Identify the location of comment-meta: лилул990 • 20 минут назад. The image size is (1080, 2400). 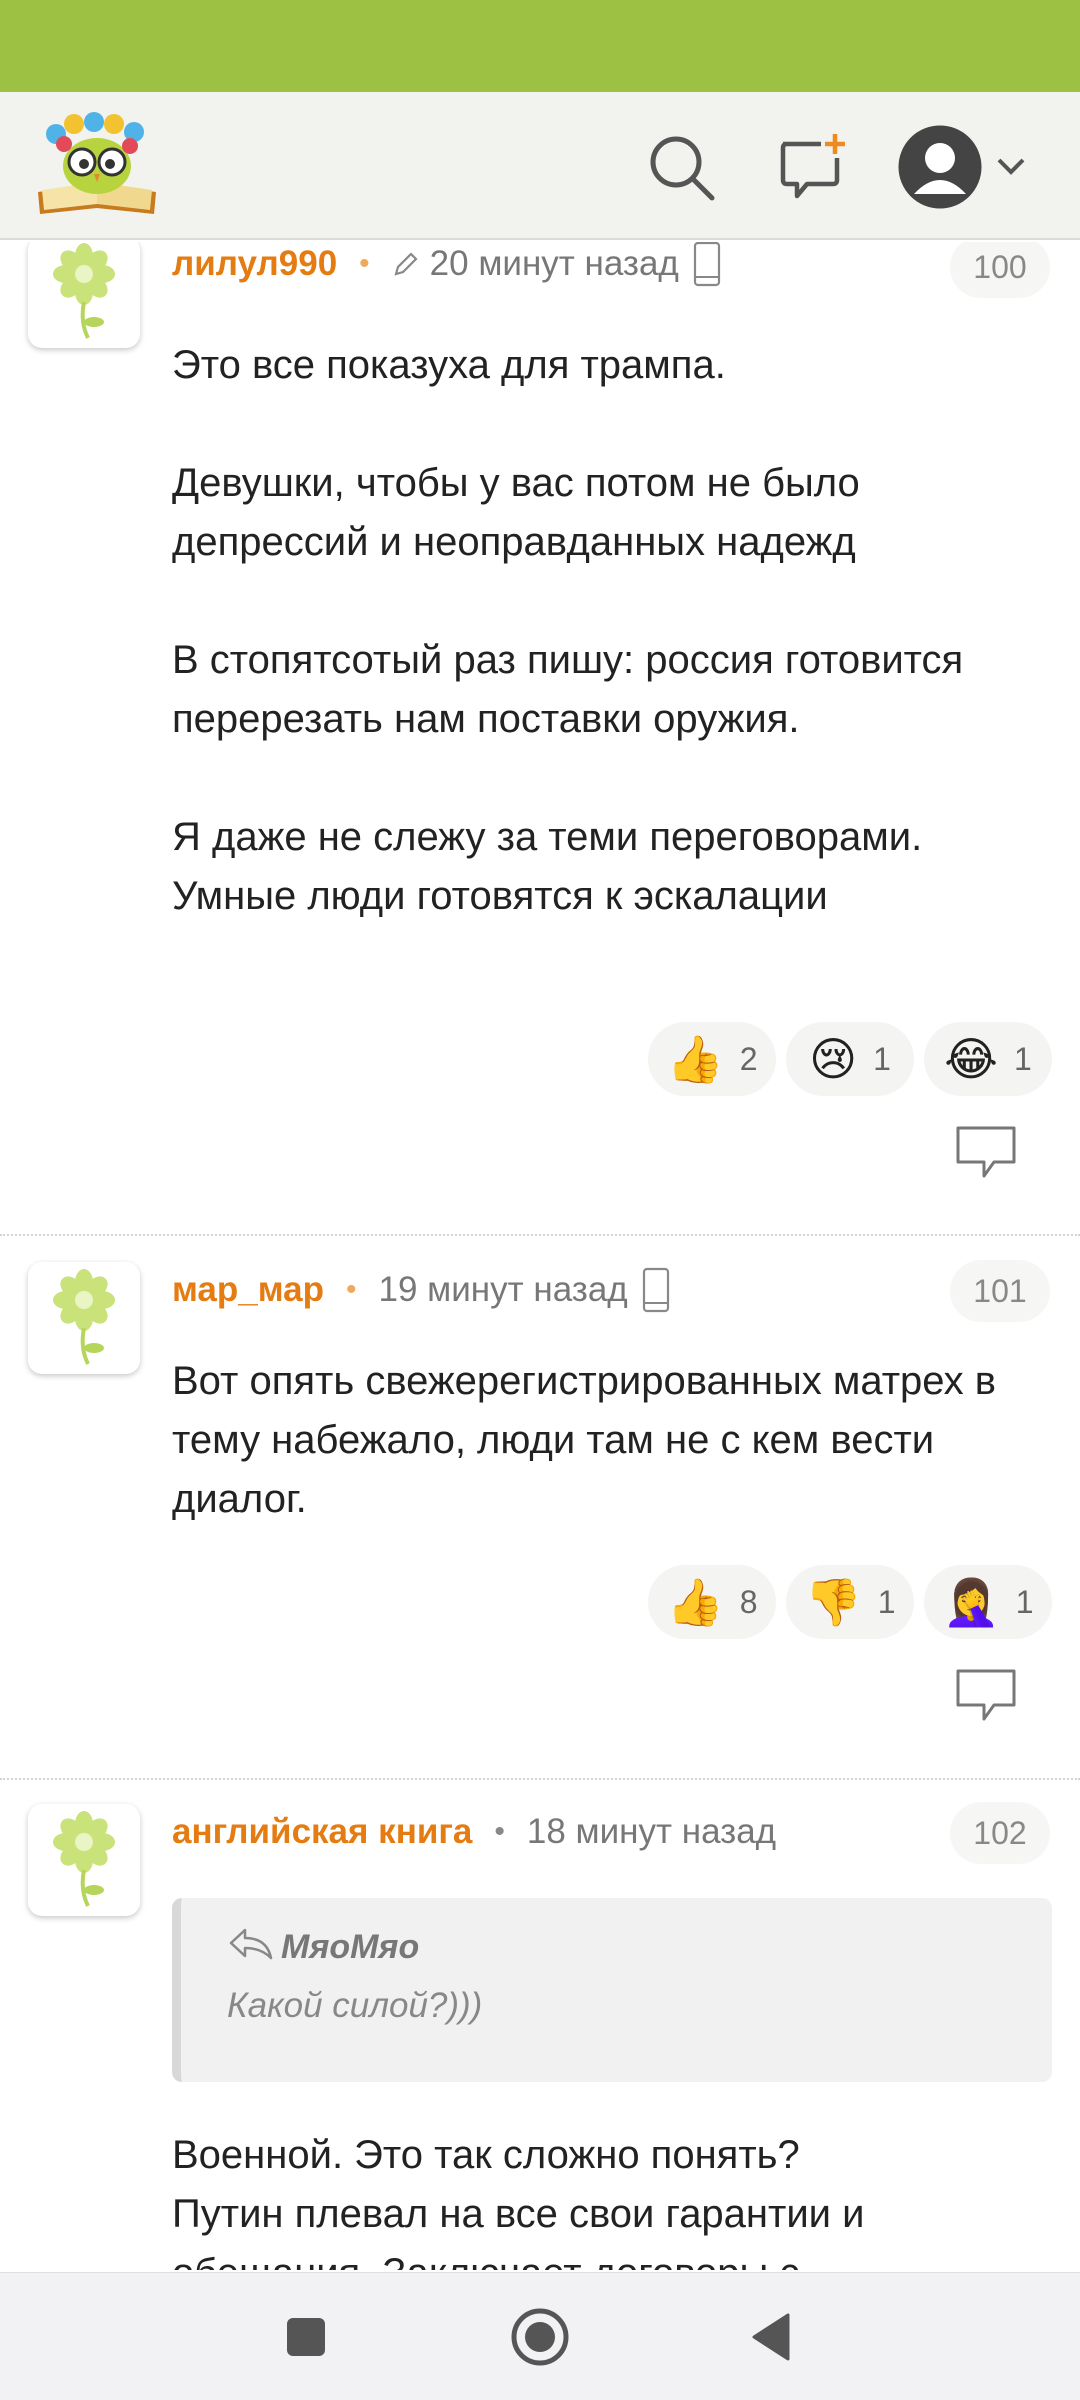
(446, 267).